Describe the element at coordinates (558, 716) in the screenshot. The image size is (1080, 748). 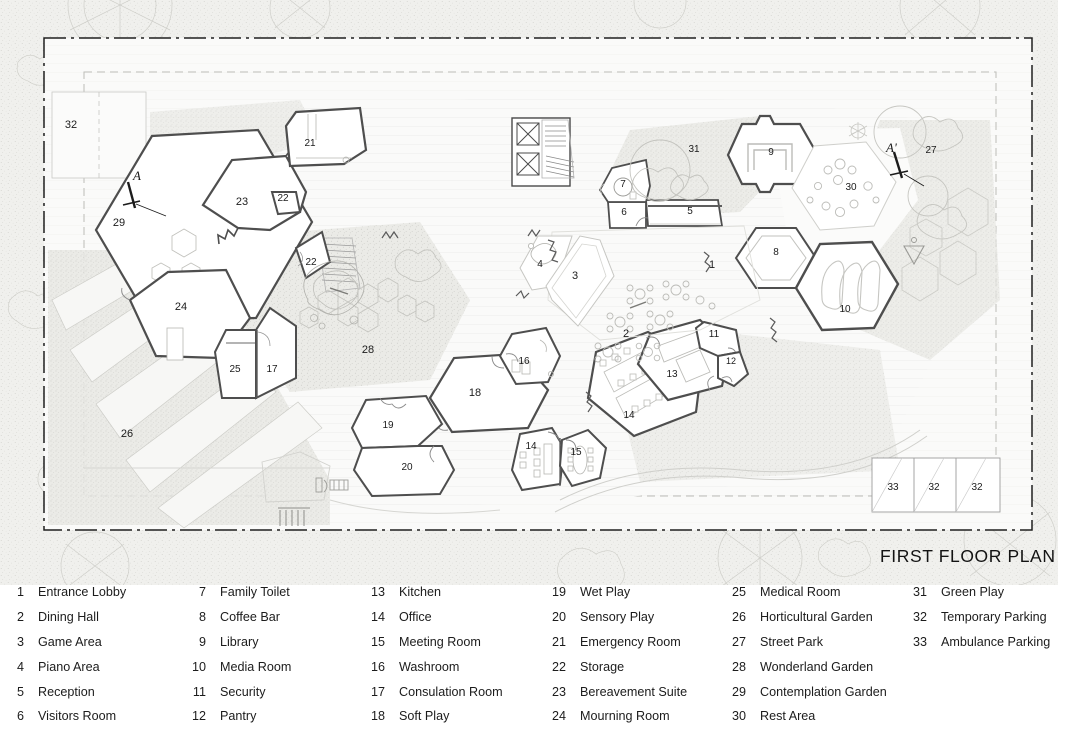
I see `legend-number: 24` at that location.